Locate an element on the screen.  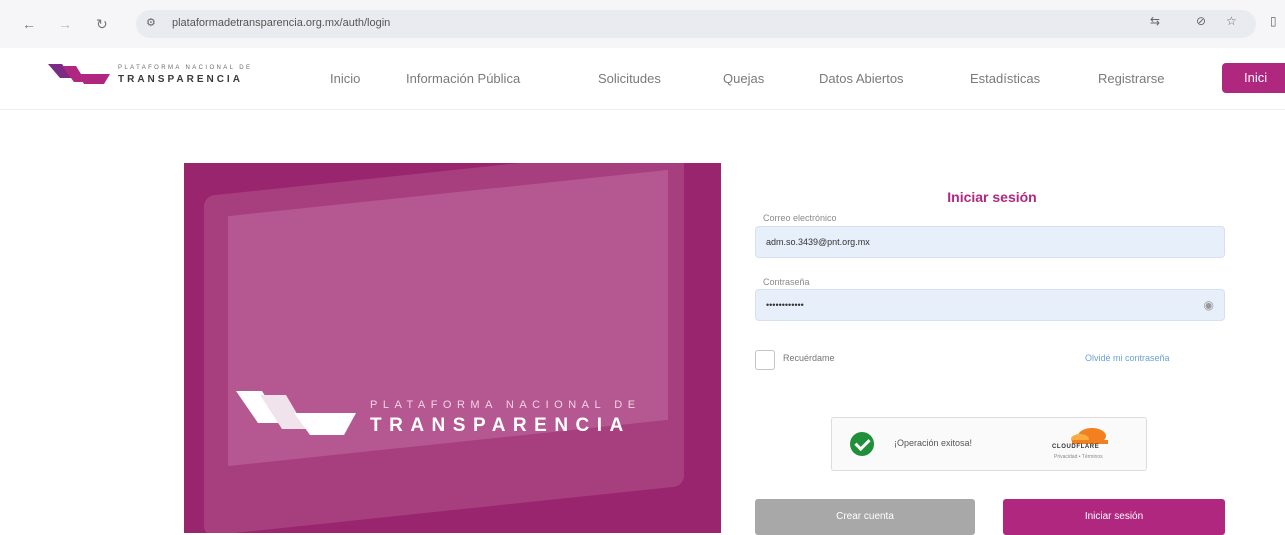
password-value: •••••••••••• is located at coordinates (785, 305).